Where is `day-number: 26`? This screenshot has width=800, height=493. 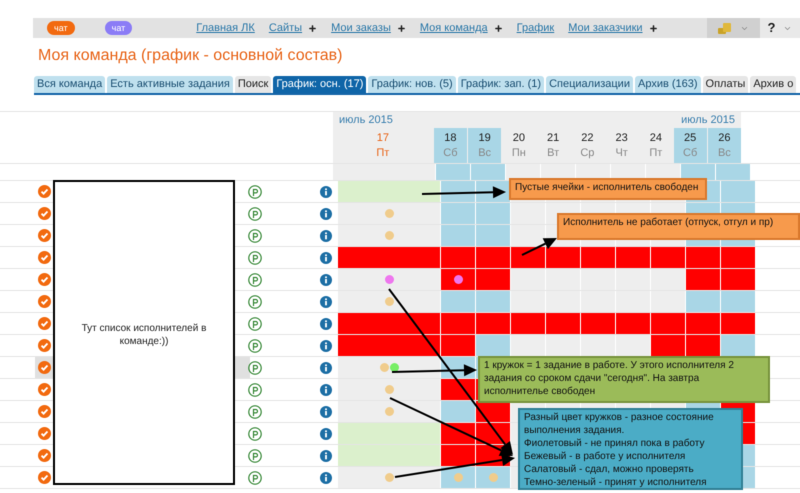 day-number: 26 is located at coordinates (724, 138).